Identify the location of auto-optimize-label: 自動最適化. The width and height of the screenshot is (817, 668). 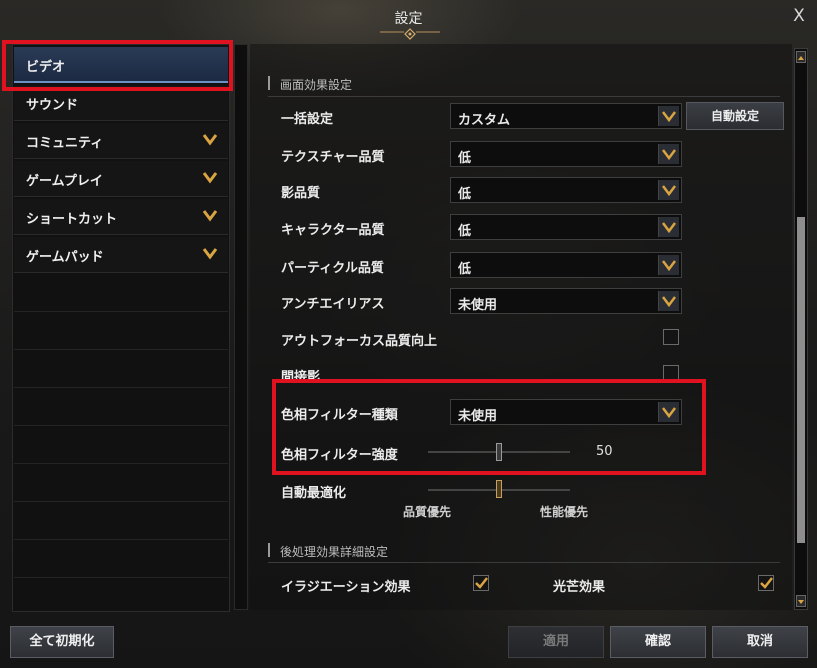
(314, 493).